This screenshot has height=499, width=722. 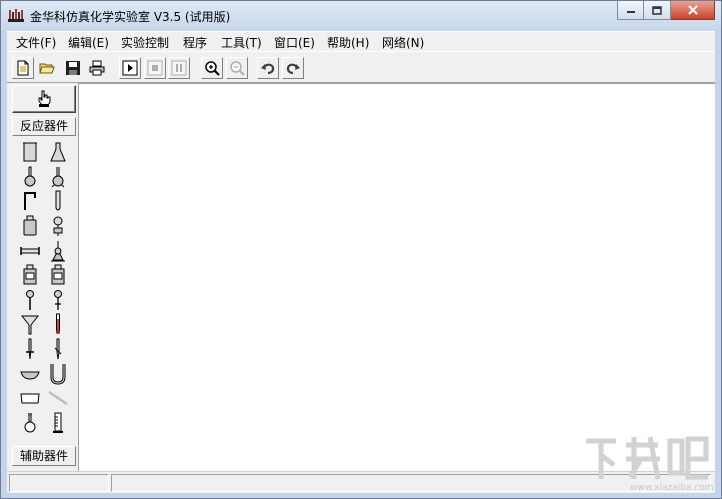 What do you see at coordinates (44, 456) in the screenshot?
I see `auxiliary-devices-header: 辅助器件` at bounding box center [44, 456].